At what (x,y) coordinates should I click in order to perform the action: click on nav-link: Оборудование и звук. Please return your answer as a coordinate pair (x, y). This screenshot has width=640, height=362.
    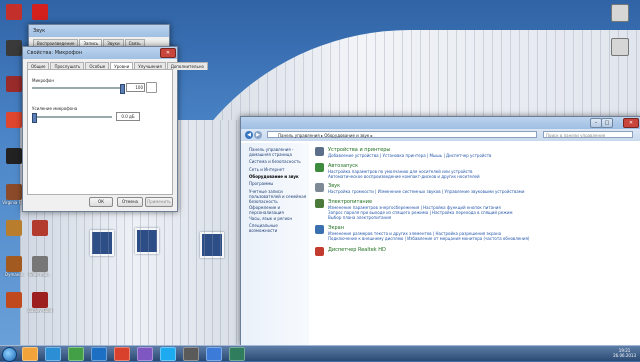
    Looking at the image, I should click on (278, 176).